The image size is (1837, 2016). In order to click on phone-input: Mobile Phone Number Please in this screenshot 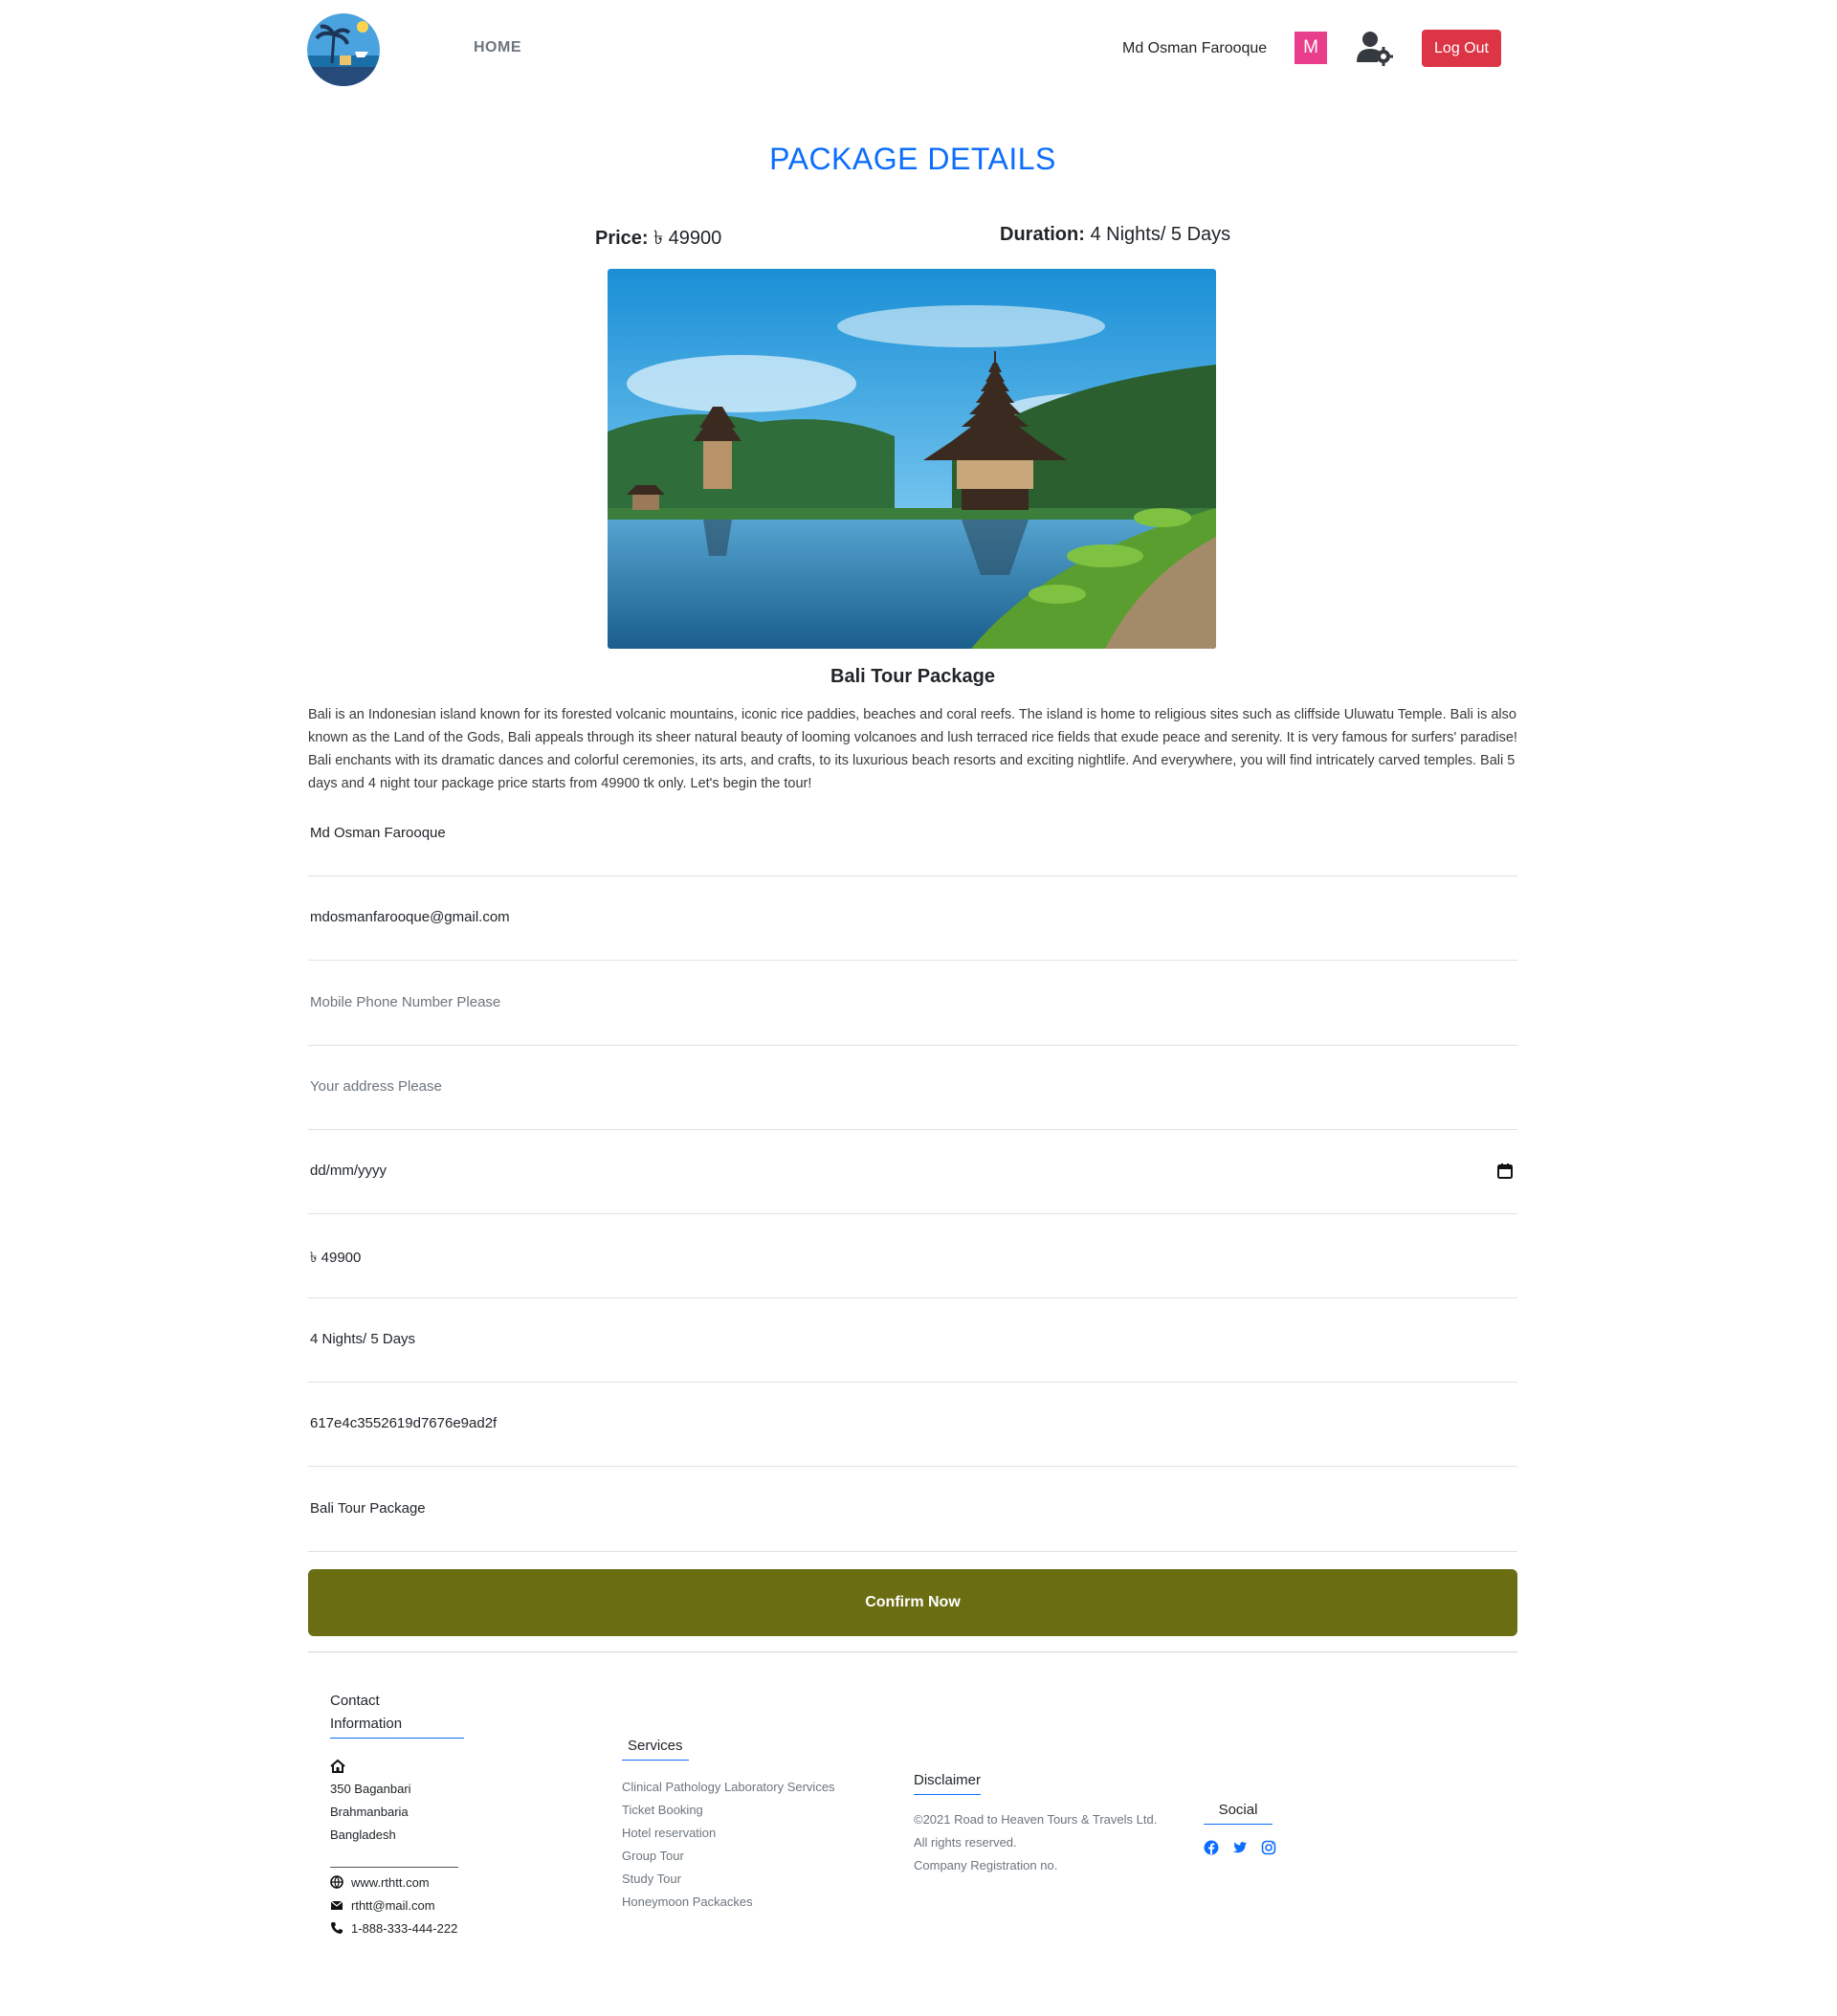, I will do `click(912, 1004)`.